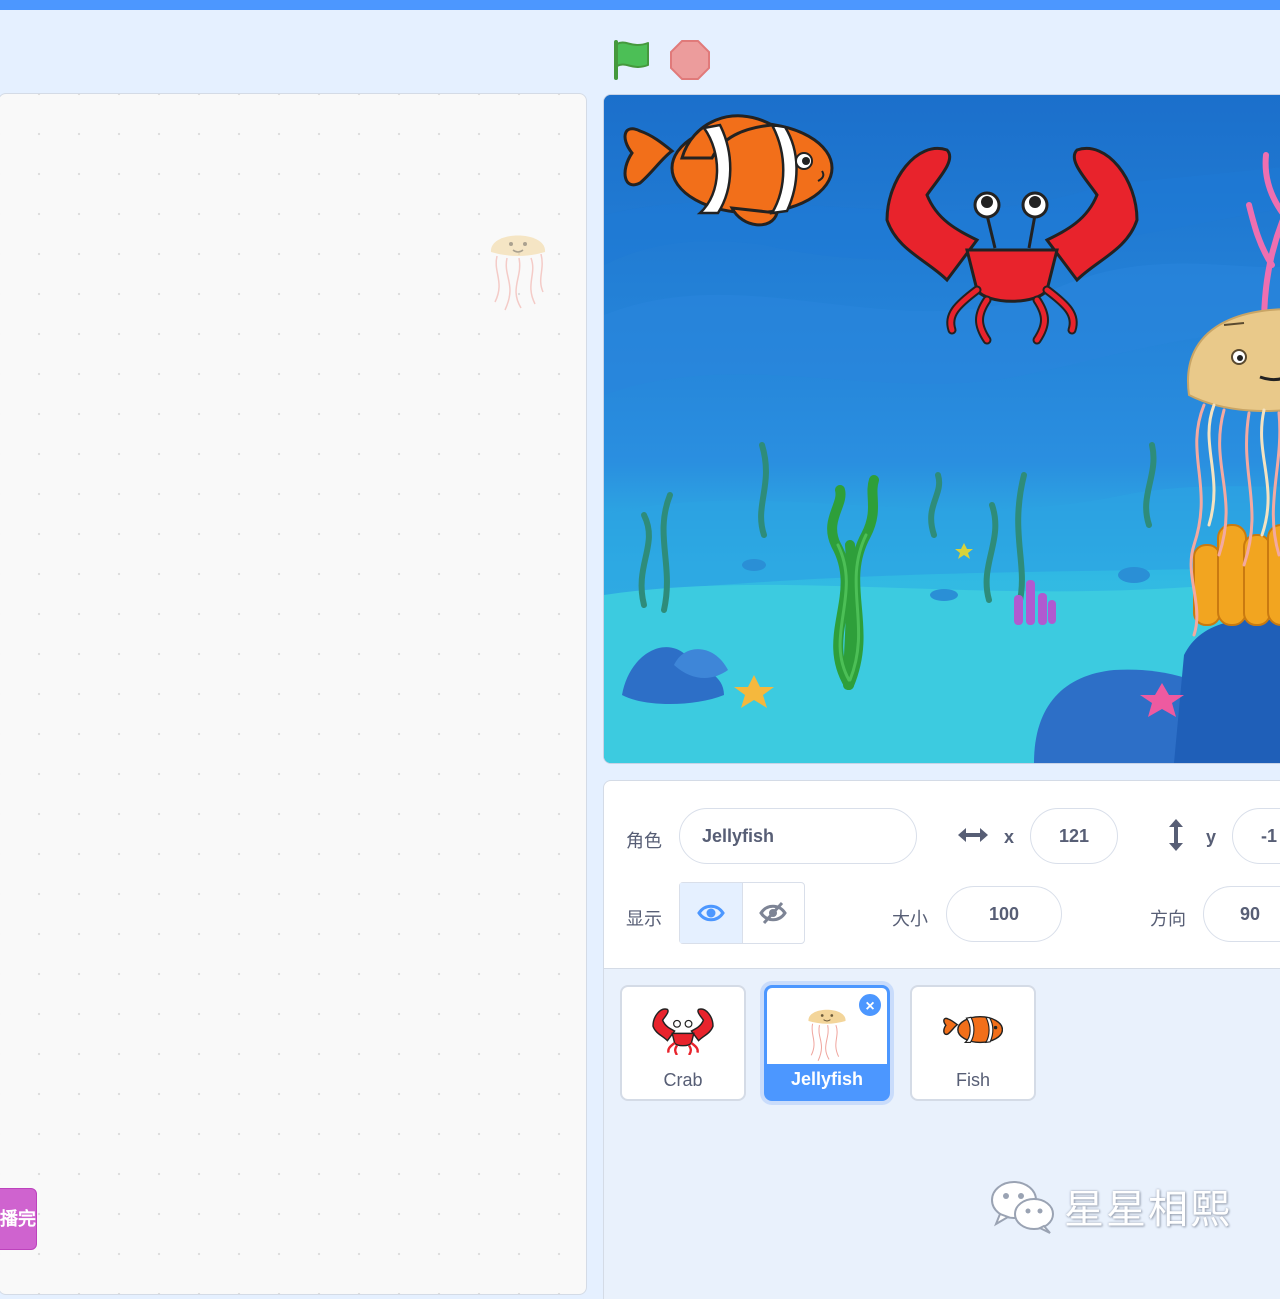  What do you see at coordinates (1004, 914) in the screenshot?
I see `size-input: 100` at bounding box center [1004, 914].